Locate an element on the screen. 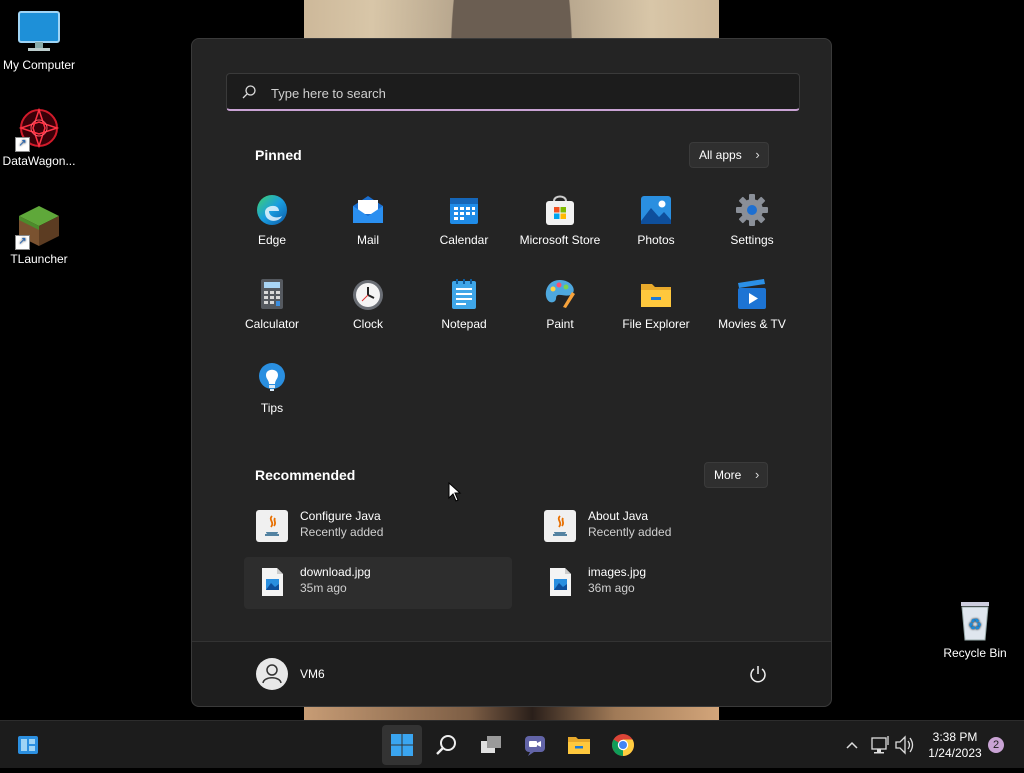 The image size is (1024, 773). mail-icon is located at coordinates (368, 210).